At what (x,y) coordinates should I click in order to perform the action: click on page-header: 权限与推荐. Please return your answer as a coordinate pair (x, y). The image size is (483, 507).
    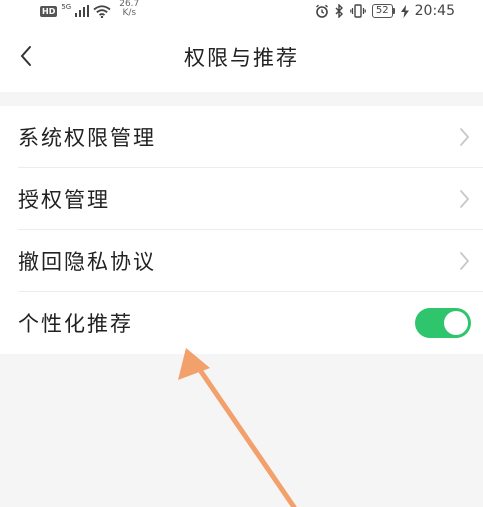
    Looking at the image, I should click on (241, 57).